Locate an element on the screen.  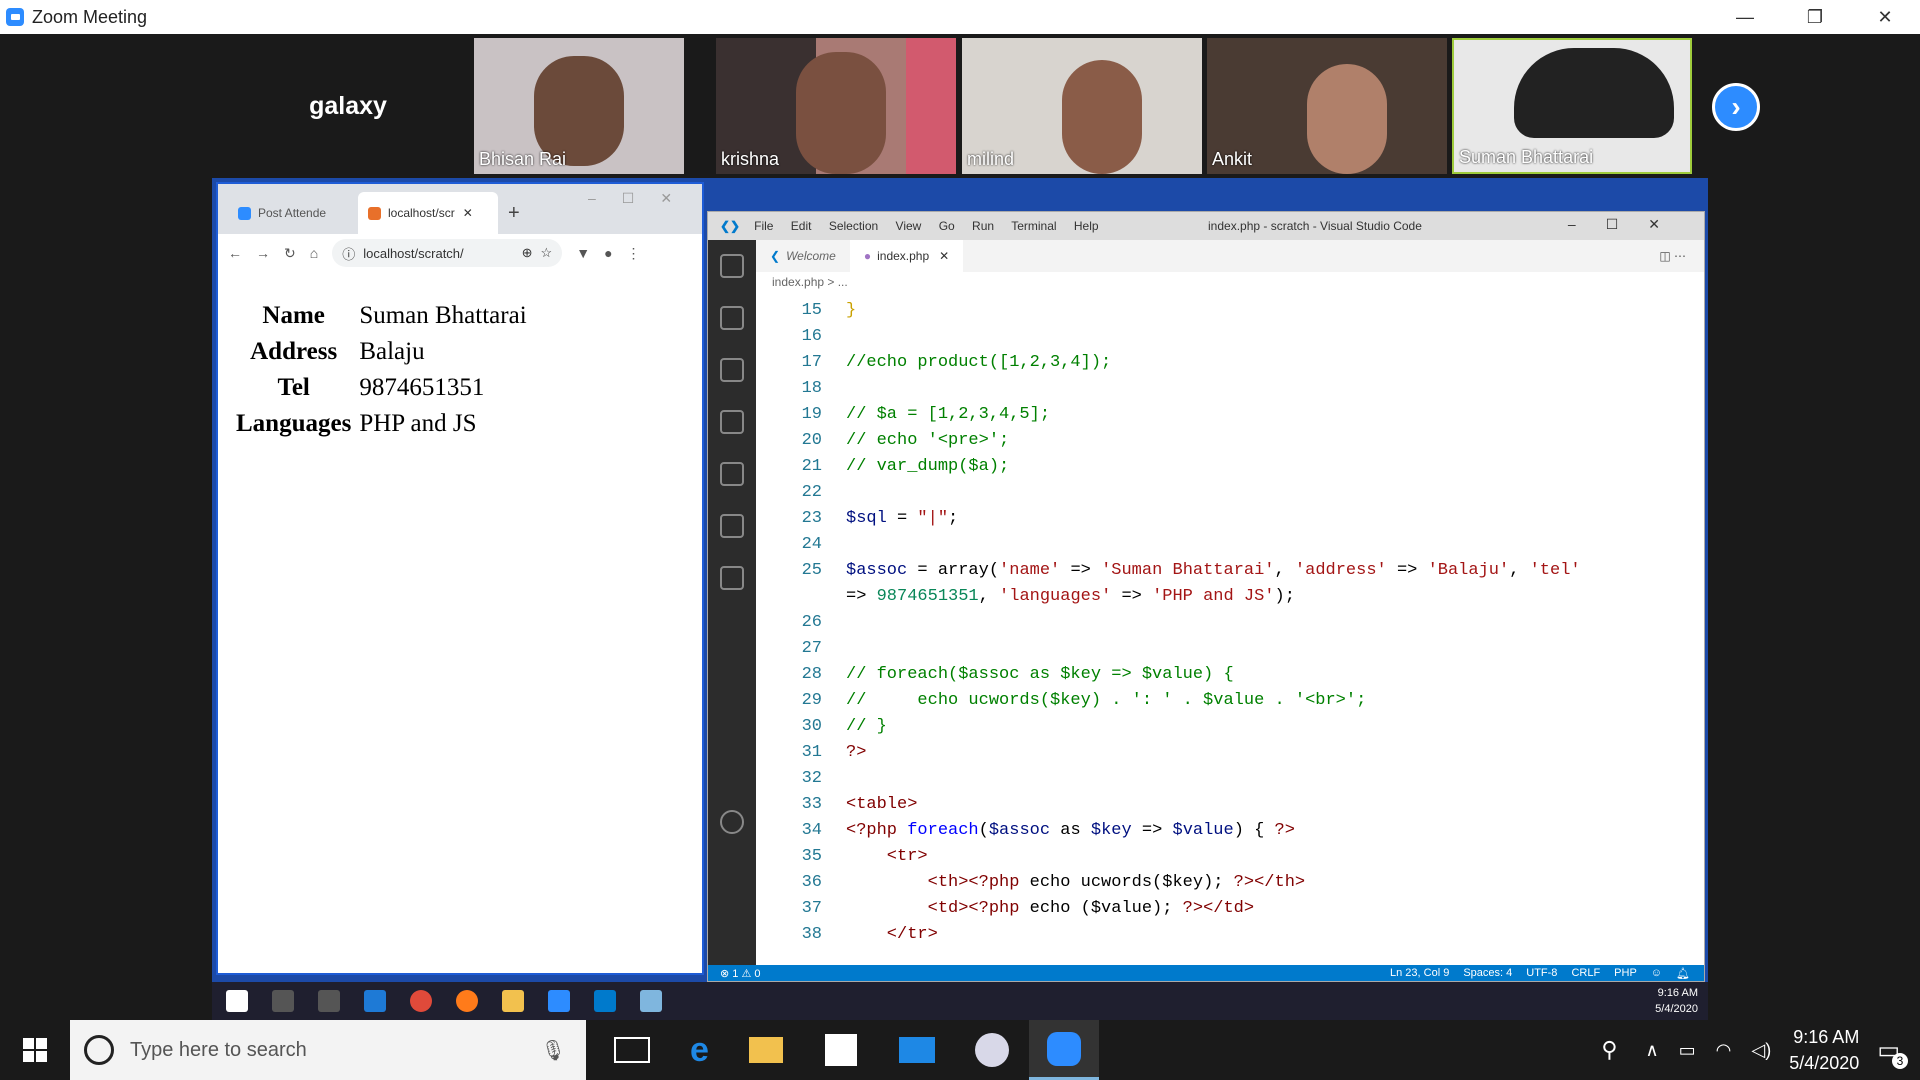
zoom-icon: ⊕ is located at coordinates (527, 253).